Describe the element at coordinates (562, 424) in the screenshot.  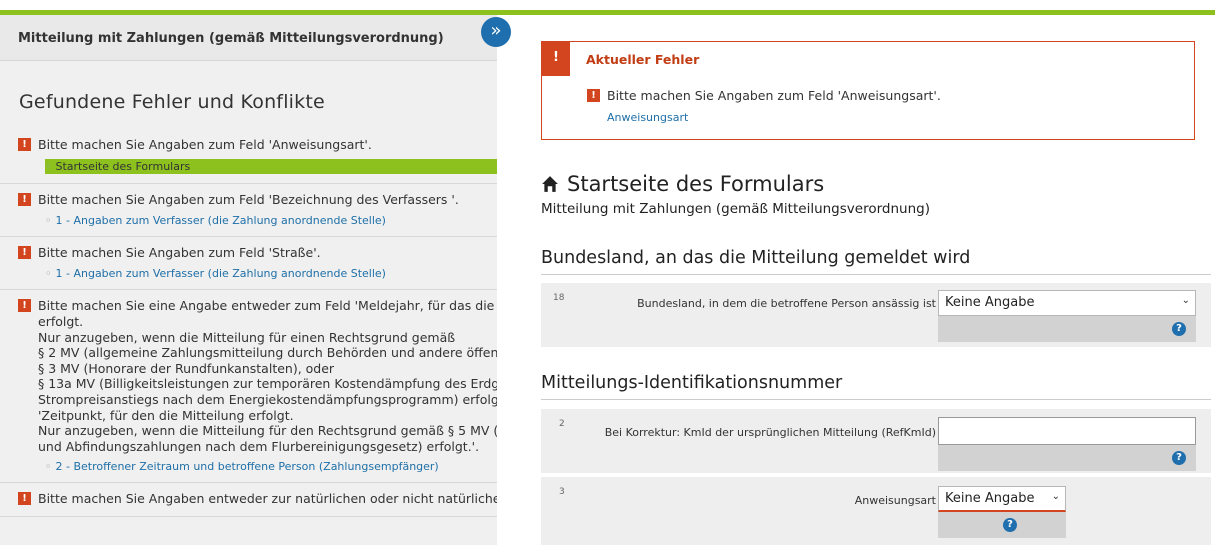
I see `field-number: 2` at that location.